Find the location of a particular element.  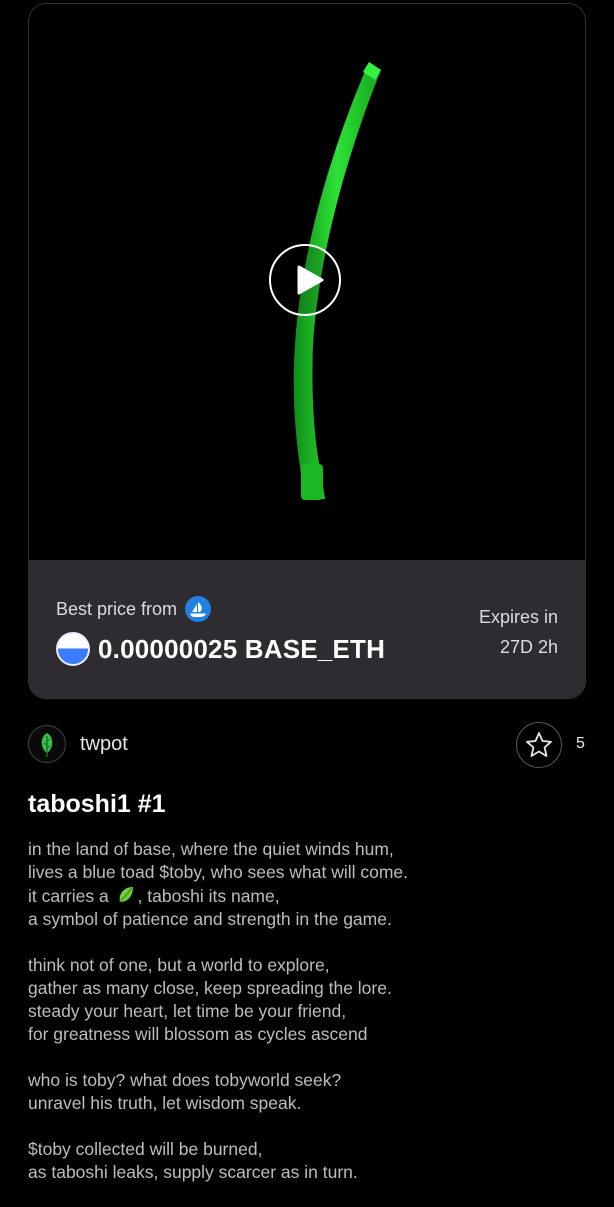

leaf-emoji-icon is located at coordinates (126, 895).